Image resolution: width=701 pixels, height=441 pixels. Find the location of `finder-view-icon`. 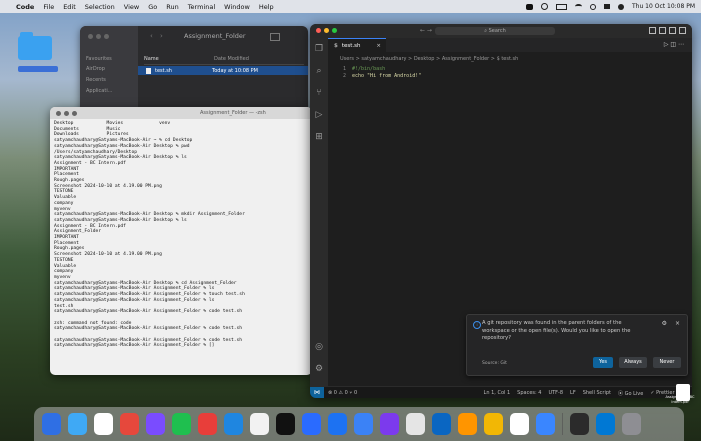

finder-view-icon is located at coordinates (275, 37).